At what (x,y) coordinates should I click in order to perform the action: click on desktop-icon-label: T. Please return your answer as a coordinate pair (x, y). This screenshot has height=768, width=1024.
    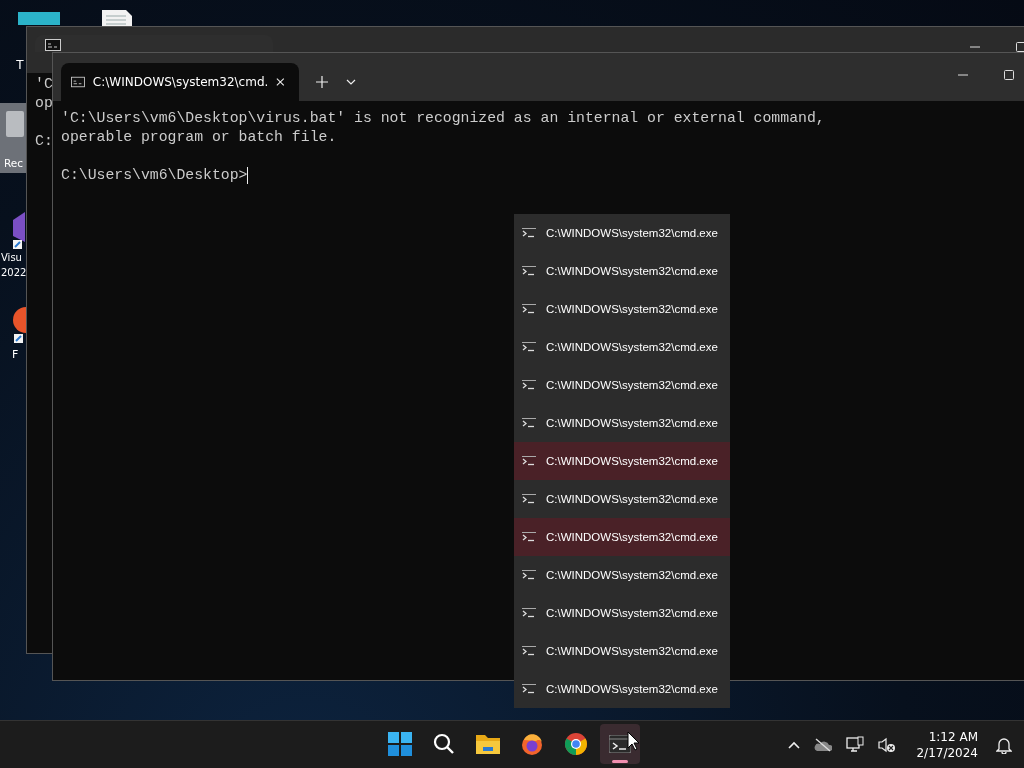
    Looking at the image, I should click on (20, 65).